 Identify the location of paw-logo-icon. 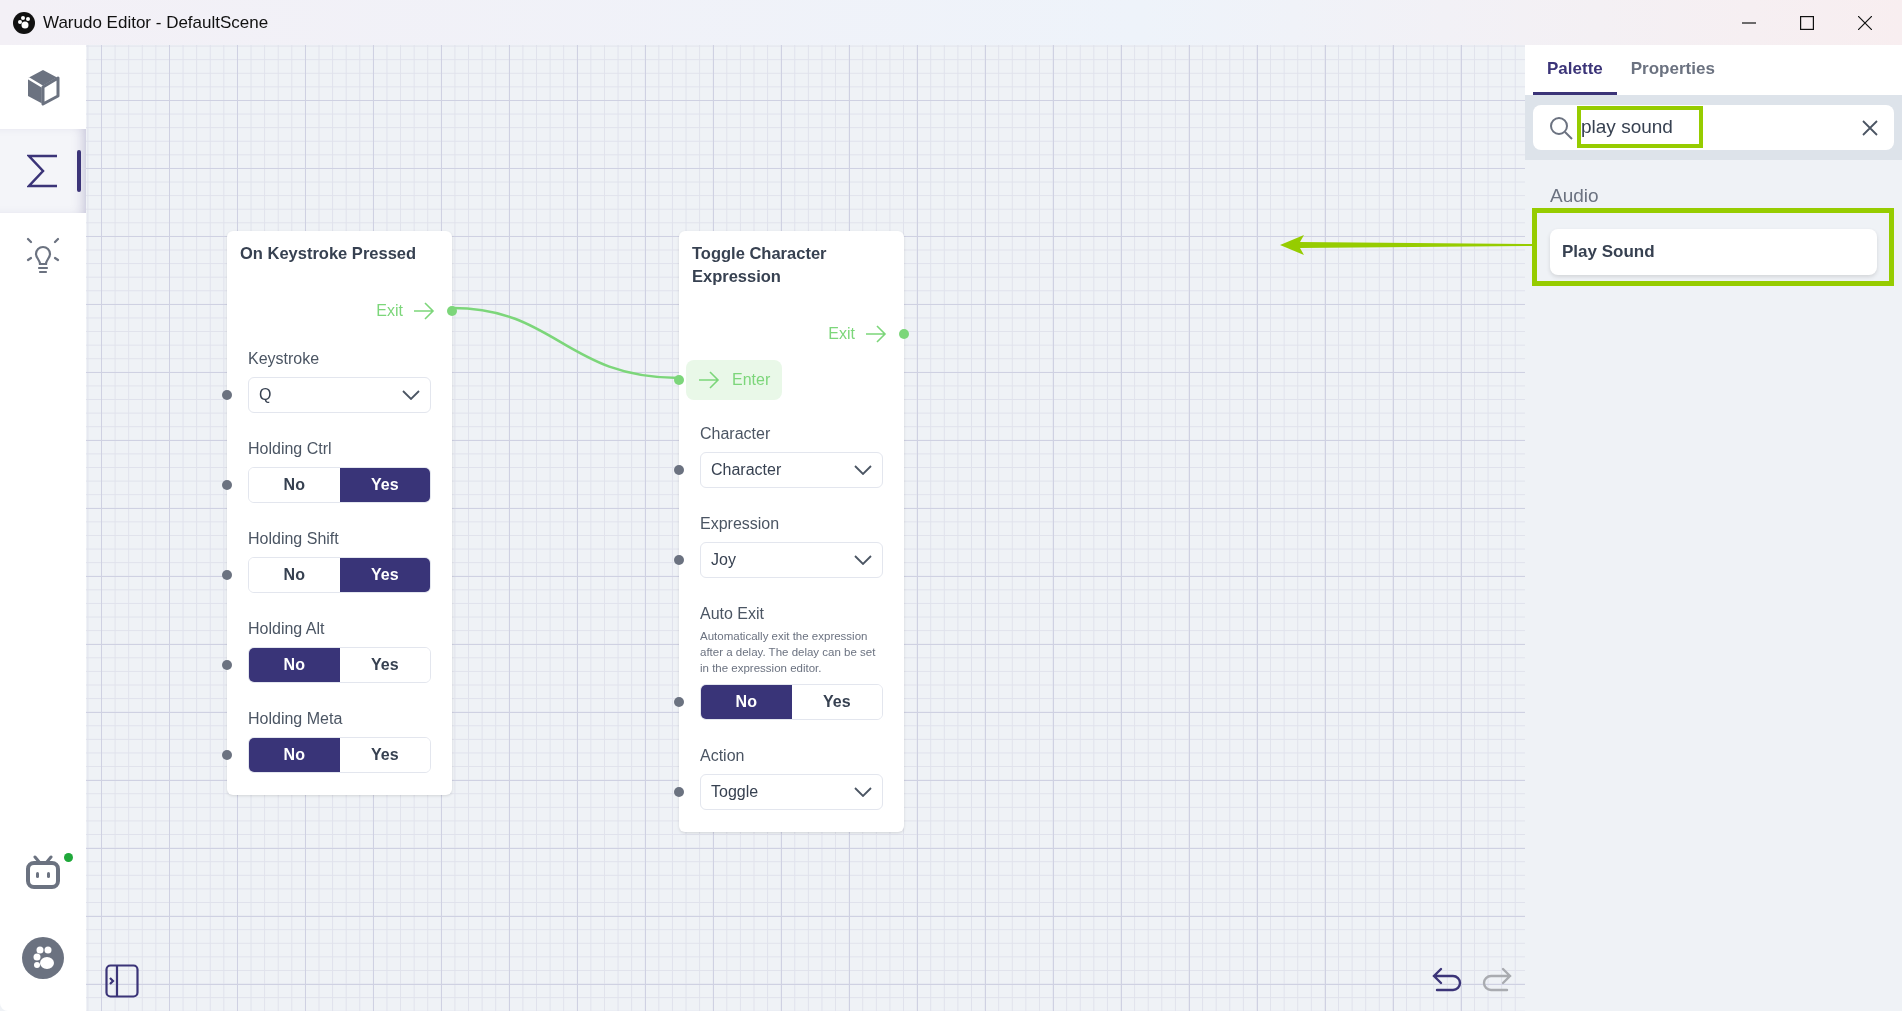
(43, 958).